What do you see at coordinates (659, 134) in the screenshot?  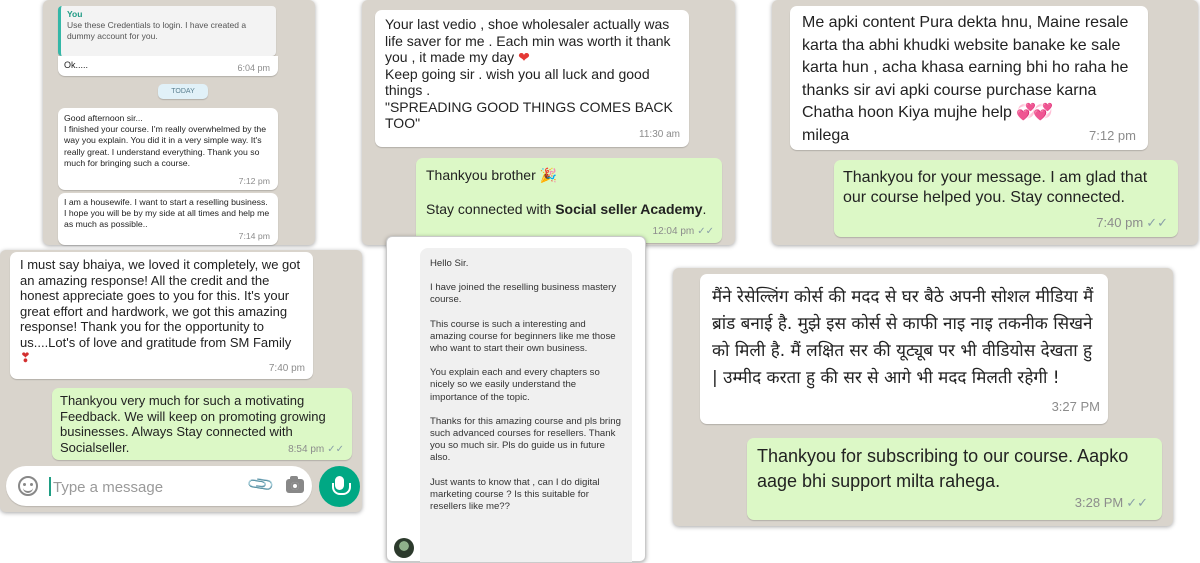 I see `message-time: 11:30 am` at bounding box center [659, 134].